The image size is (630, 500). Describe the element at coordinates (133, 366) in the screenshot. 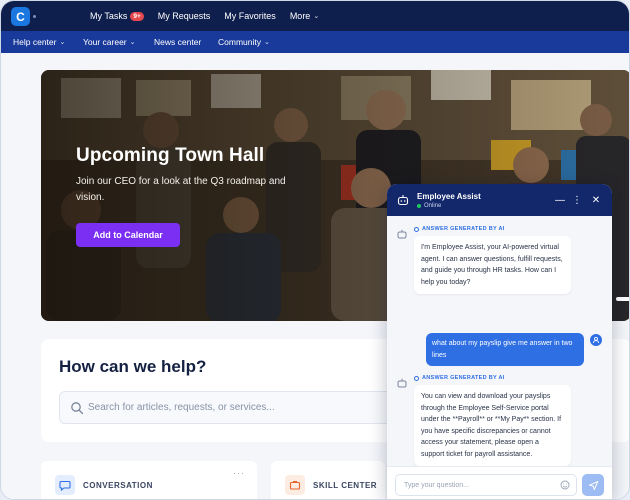

I see `help-title: How can we help?` at that location.